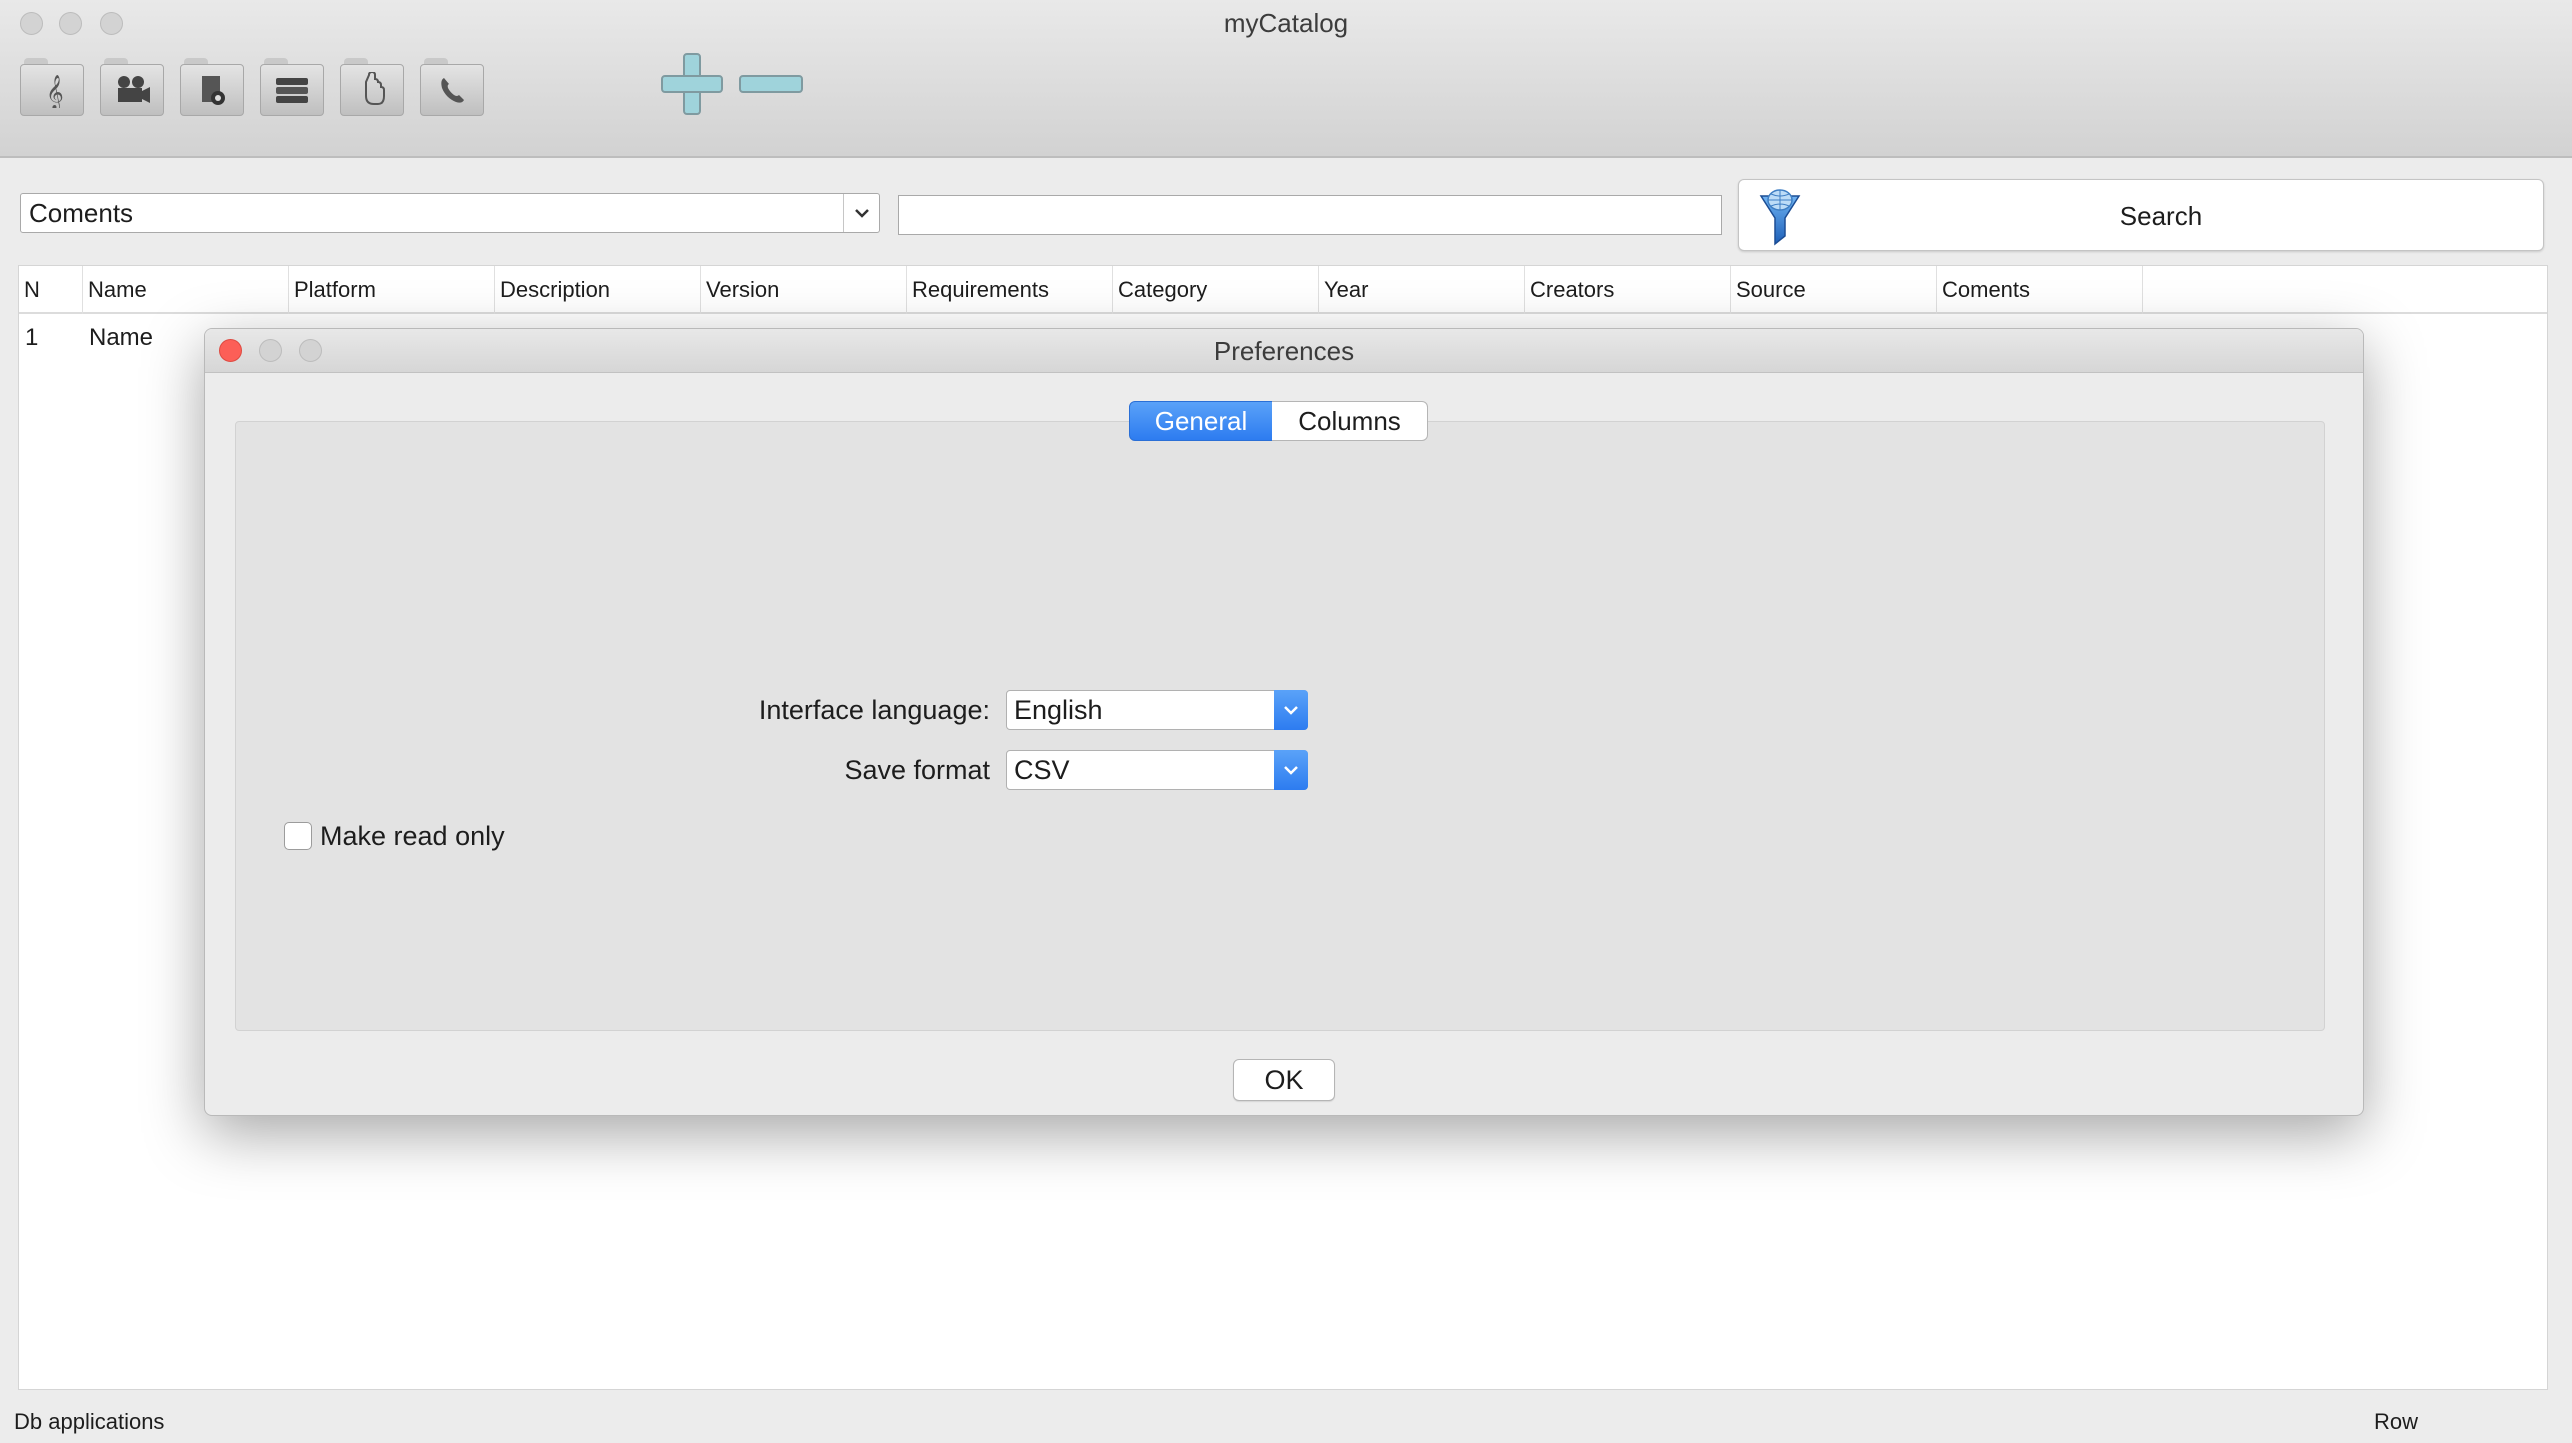  Describe the element at coordinates (1058, 710) in the screenshot. I see `language-value: English` at that location.